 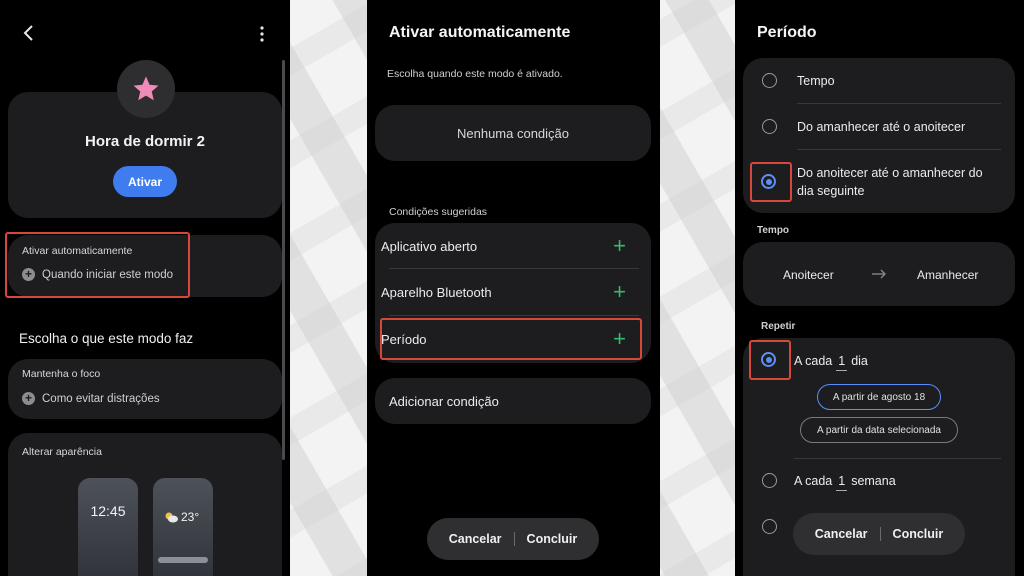 I want to click on repeat-unit: semana, so click(x=873, y=481).